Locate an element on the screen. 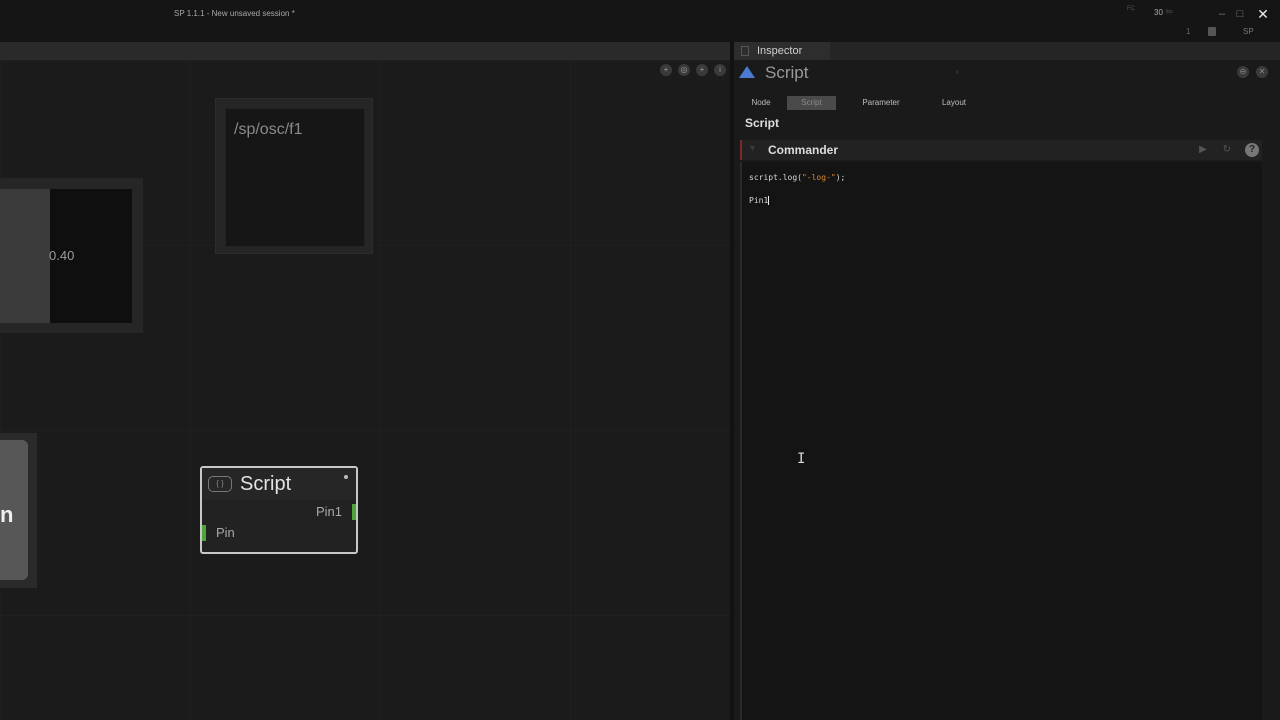 The height and width of the screenshot is (720, 1280). script-node-title: Script is located at coordinates (266, 484).